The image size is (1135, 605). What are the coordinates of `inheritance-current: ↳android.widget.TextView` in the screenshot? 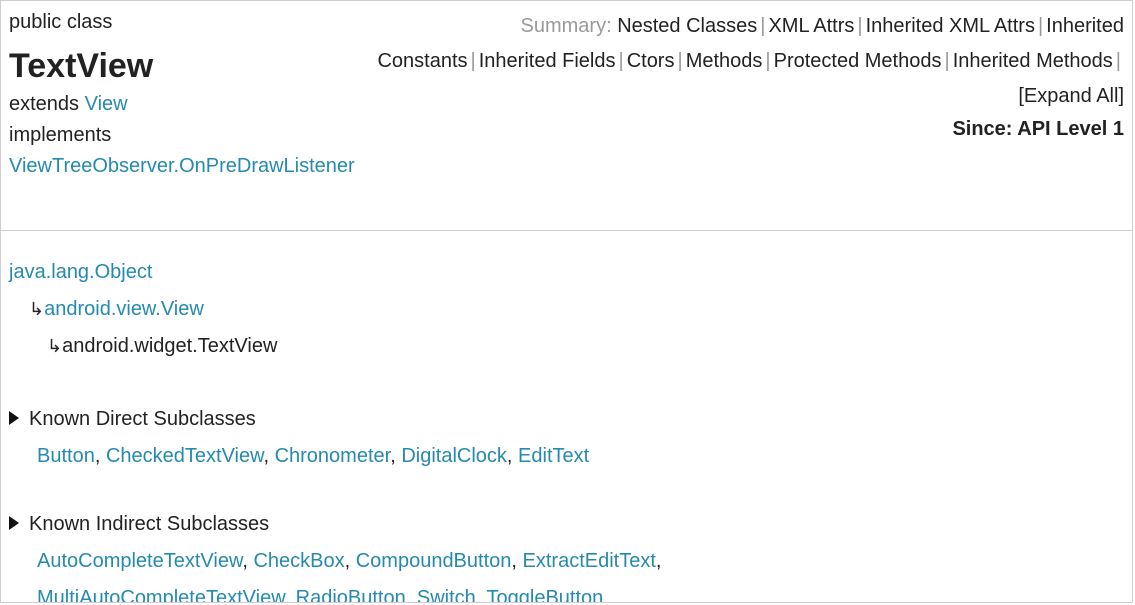 It's located at (143, 346).